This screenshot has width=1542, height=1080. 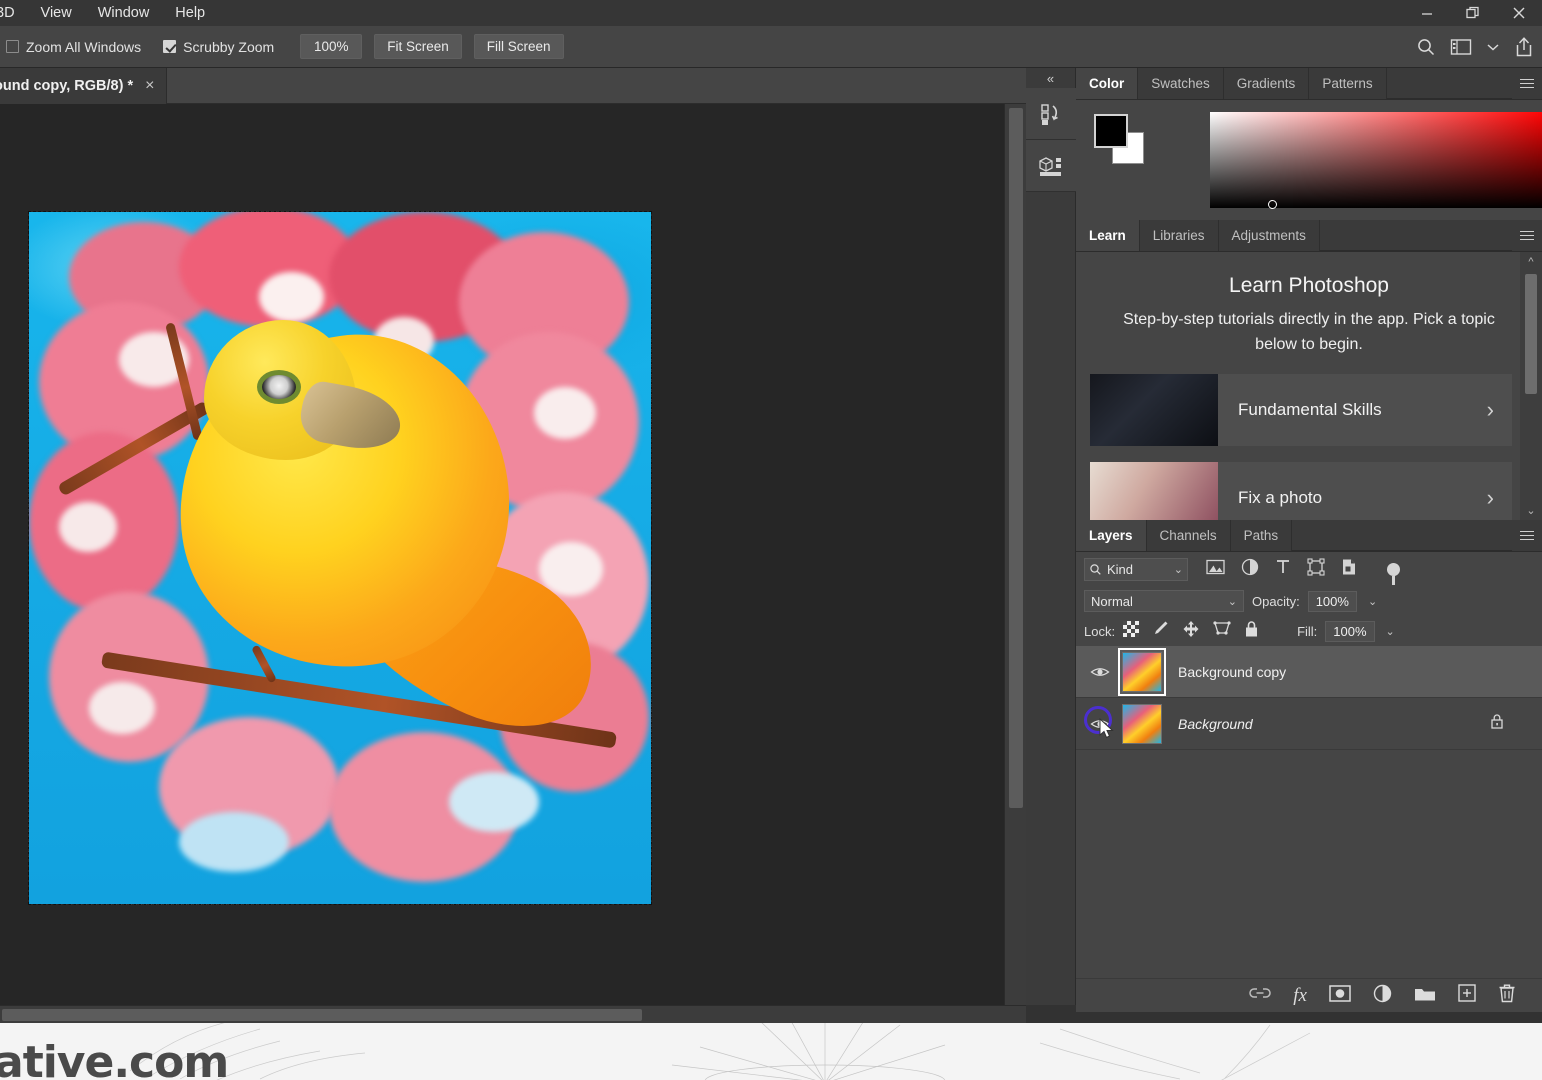 I want to click on opacity-input: 100%, so click(x=1332, y=601).